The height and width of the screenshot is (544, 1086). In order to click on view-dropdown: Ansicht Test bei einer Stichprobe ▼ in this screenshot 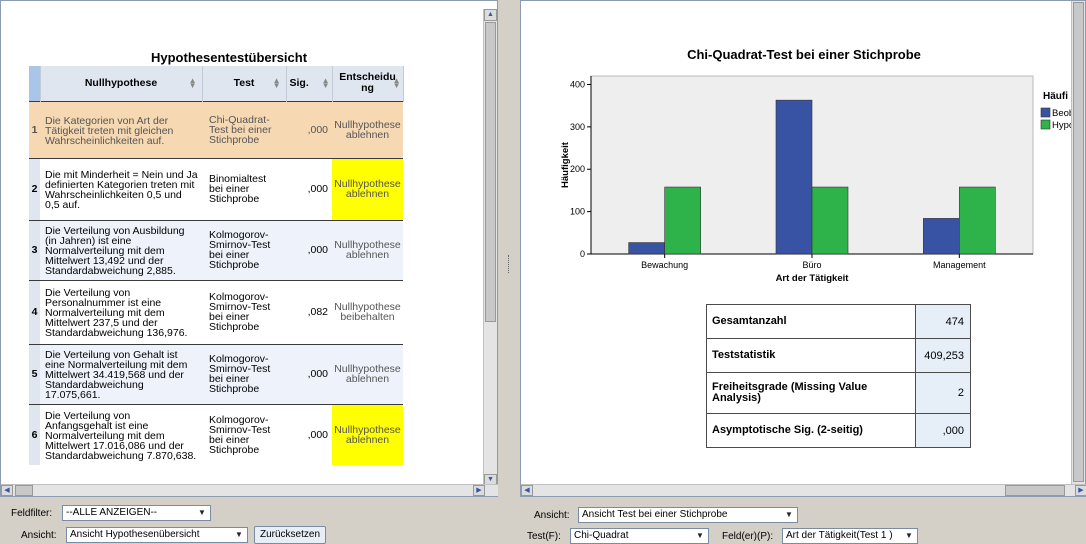, I will do `click(688, 515)`.